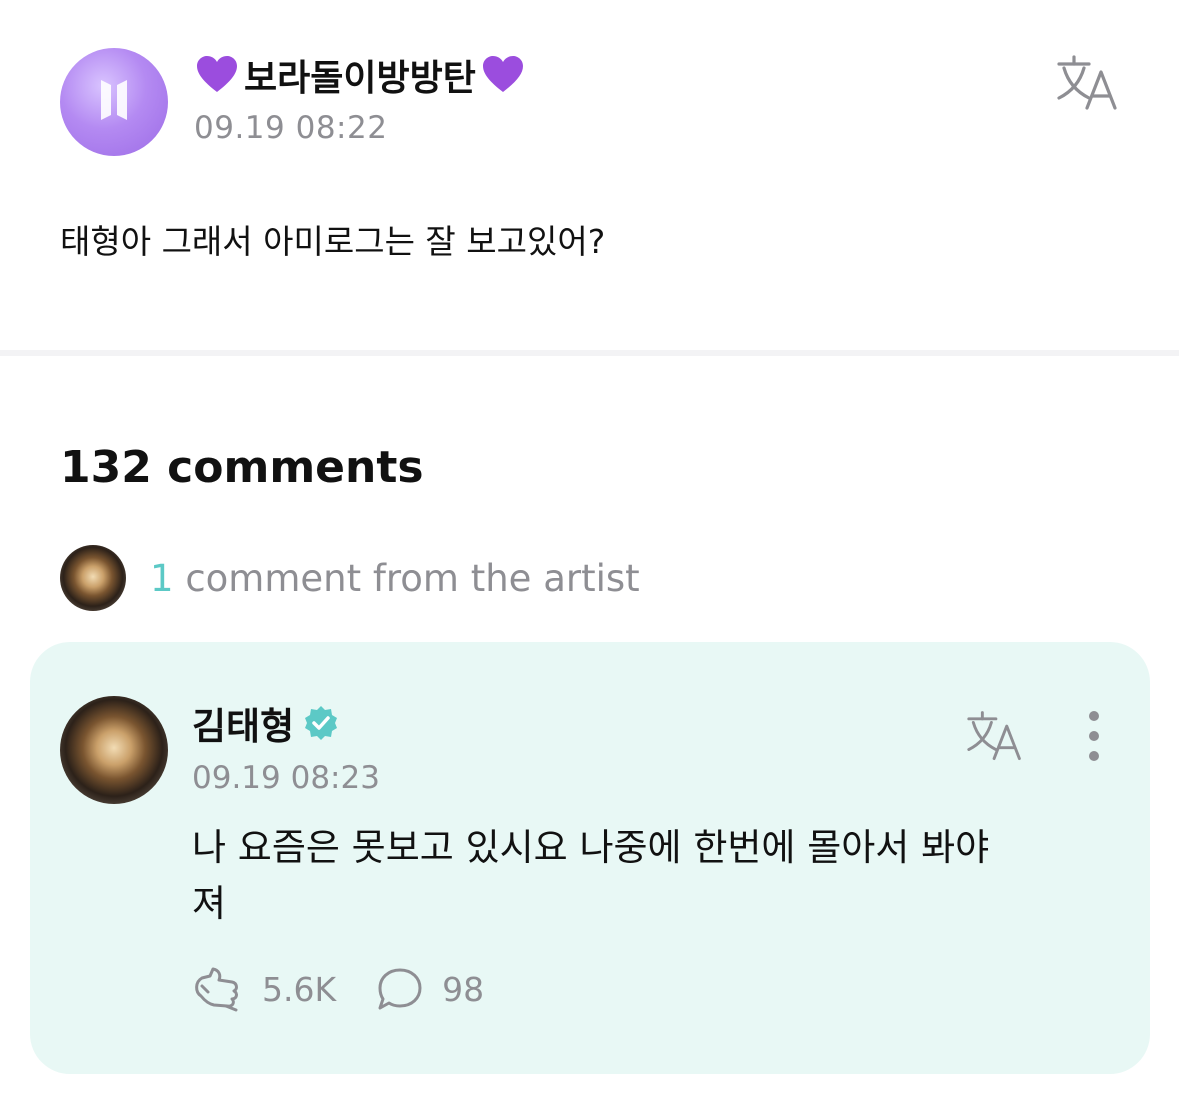 This screenshot has width=1179, height=1095. What do you see at coordinates (243, 726) in the screenshot?
I see `commenter-name-text: 김태형` at bounding box center [243, 726].